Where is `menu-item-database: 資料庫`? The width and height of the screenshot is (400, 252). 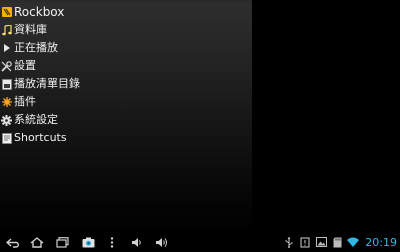
menu-item-database: 資料庫 is located at coordinates (126, 30).